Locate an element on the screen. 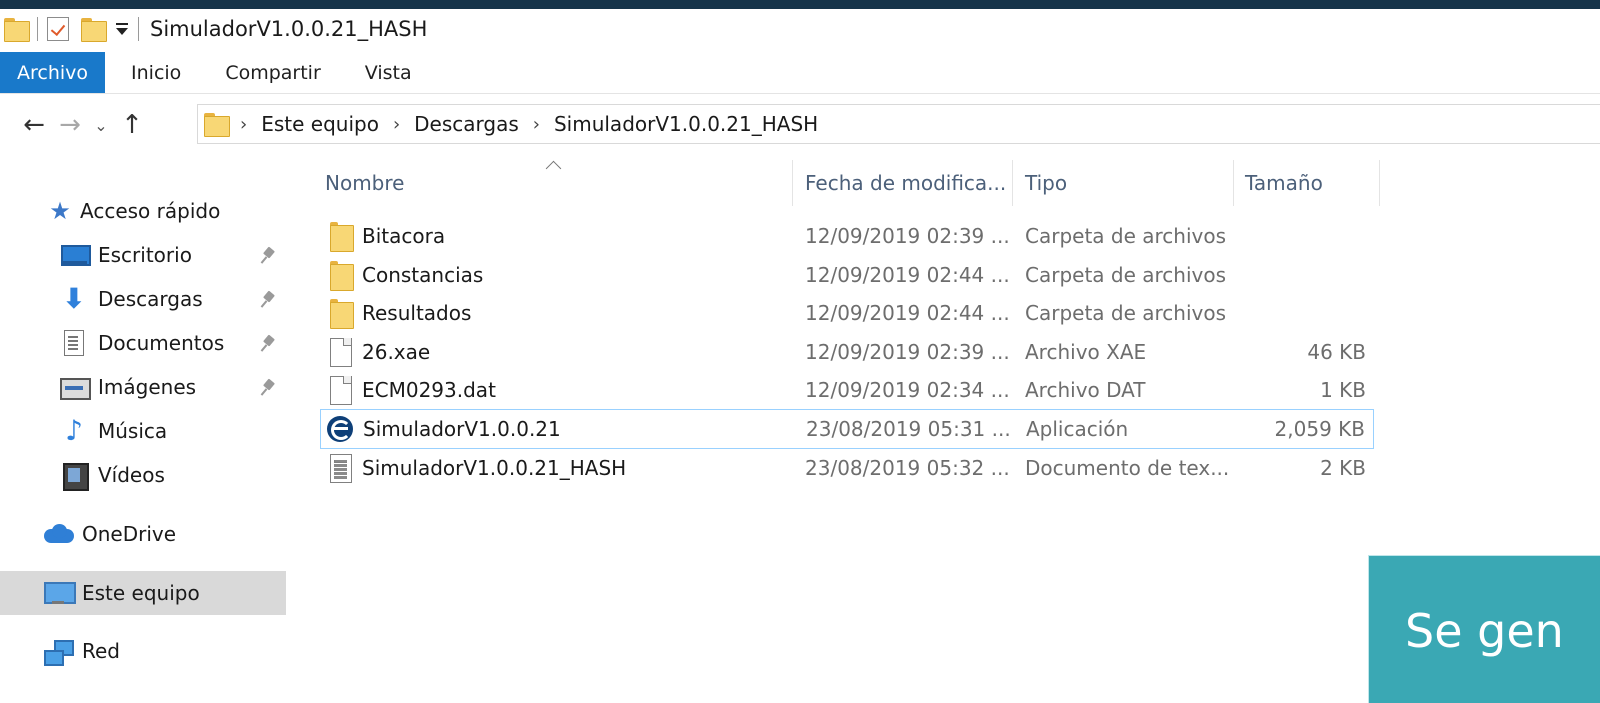  caption-text: Se gen is located at coordinates (1484, 631).